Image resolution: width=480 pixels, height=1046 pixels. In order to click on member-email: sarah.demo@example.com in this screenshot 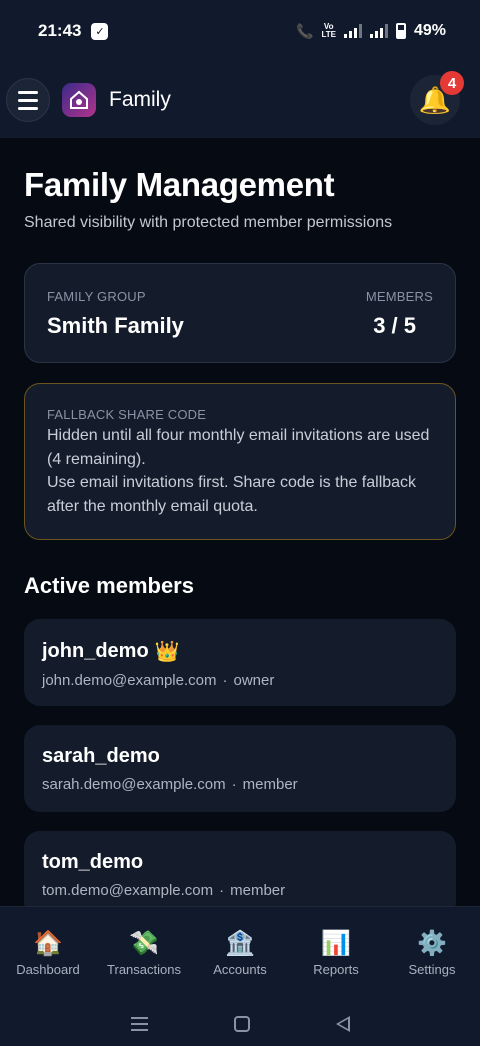, I will do `click(134, 784)`.